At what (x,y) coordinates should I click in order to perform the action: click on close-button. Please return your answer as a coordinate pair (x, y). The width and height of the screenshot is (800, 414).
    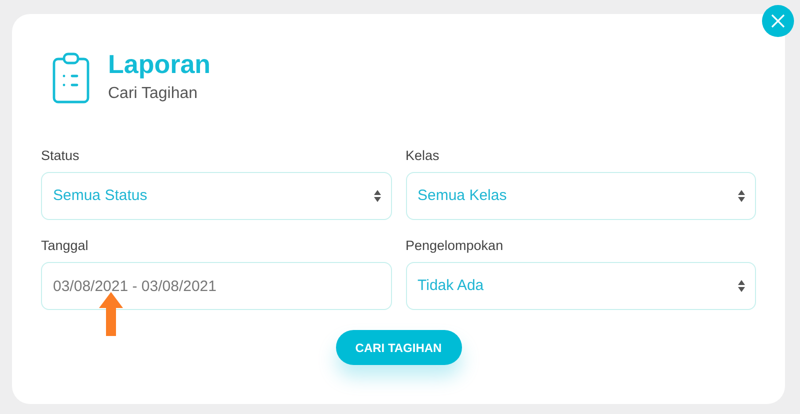
    Looking at the image, I should click on (778, 21).